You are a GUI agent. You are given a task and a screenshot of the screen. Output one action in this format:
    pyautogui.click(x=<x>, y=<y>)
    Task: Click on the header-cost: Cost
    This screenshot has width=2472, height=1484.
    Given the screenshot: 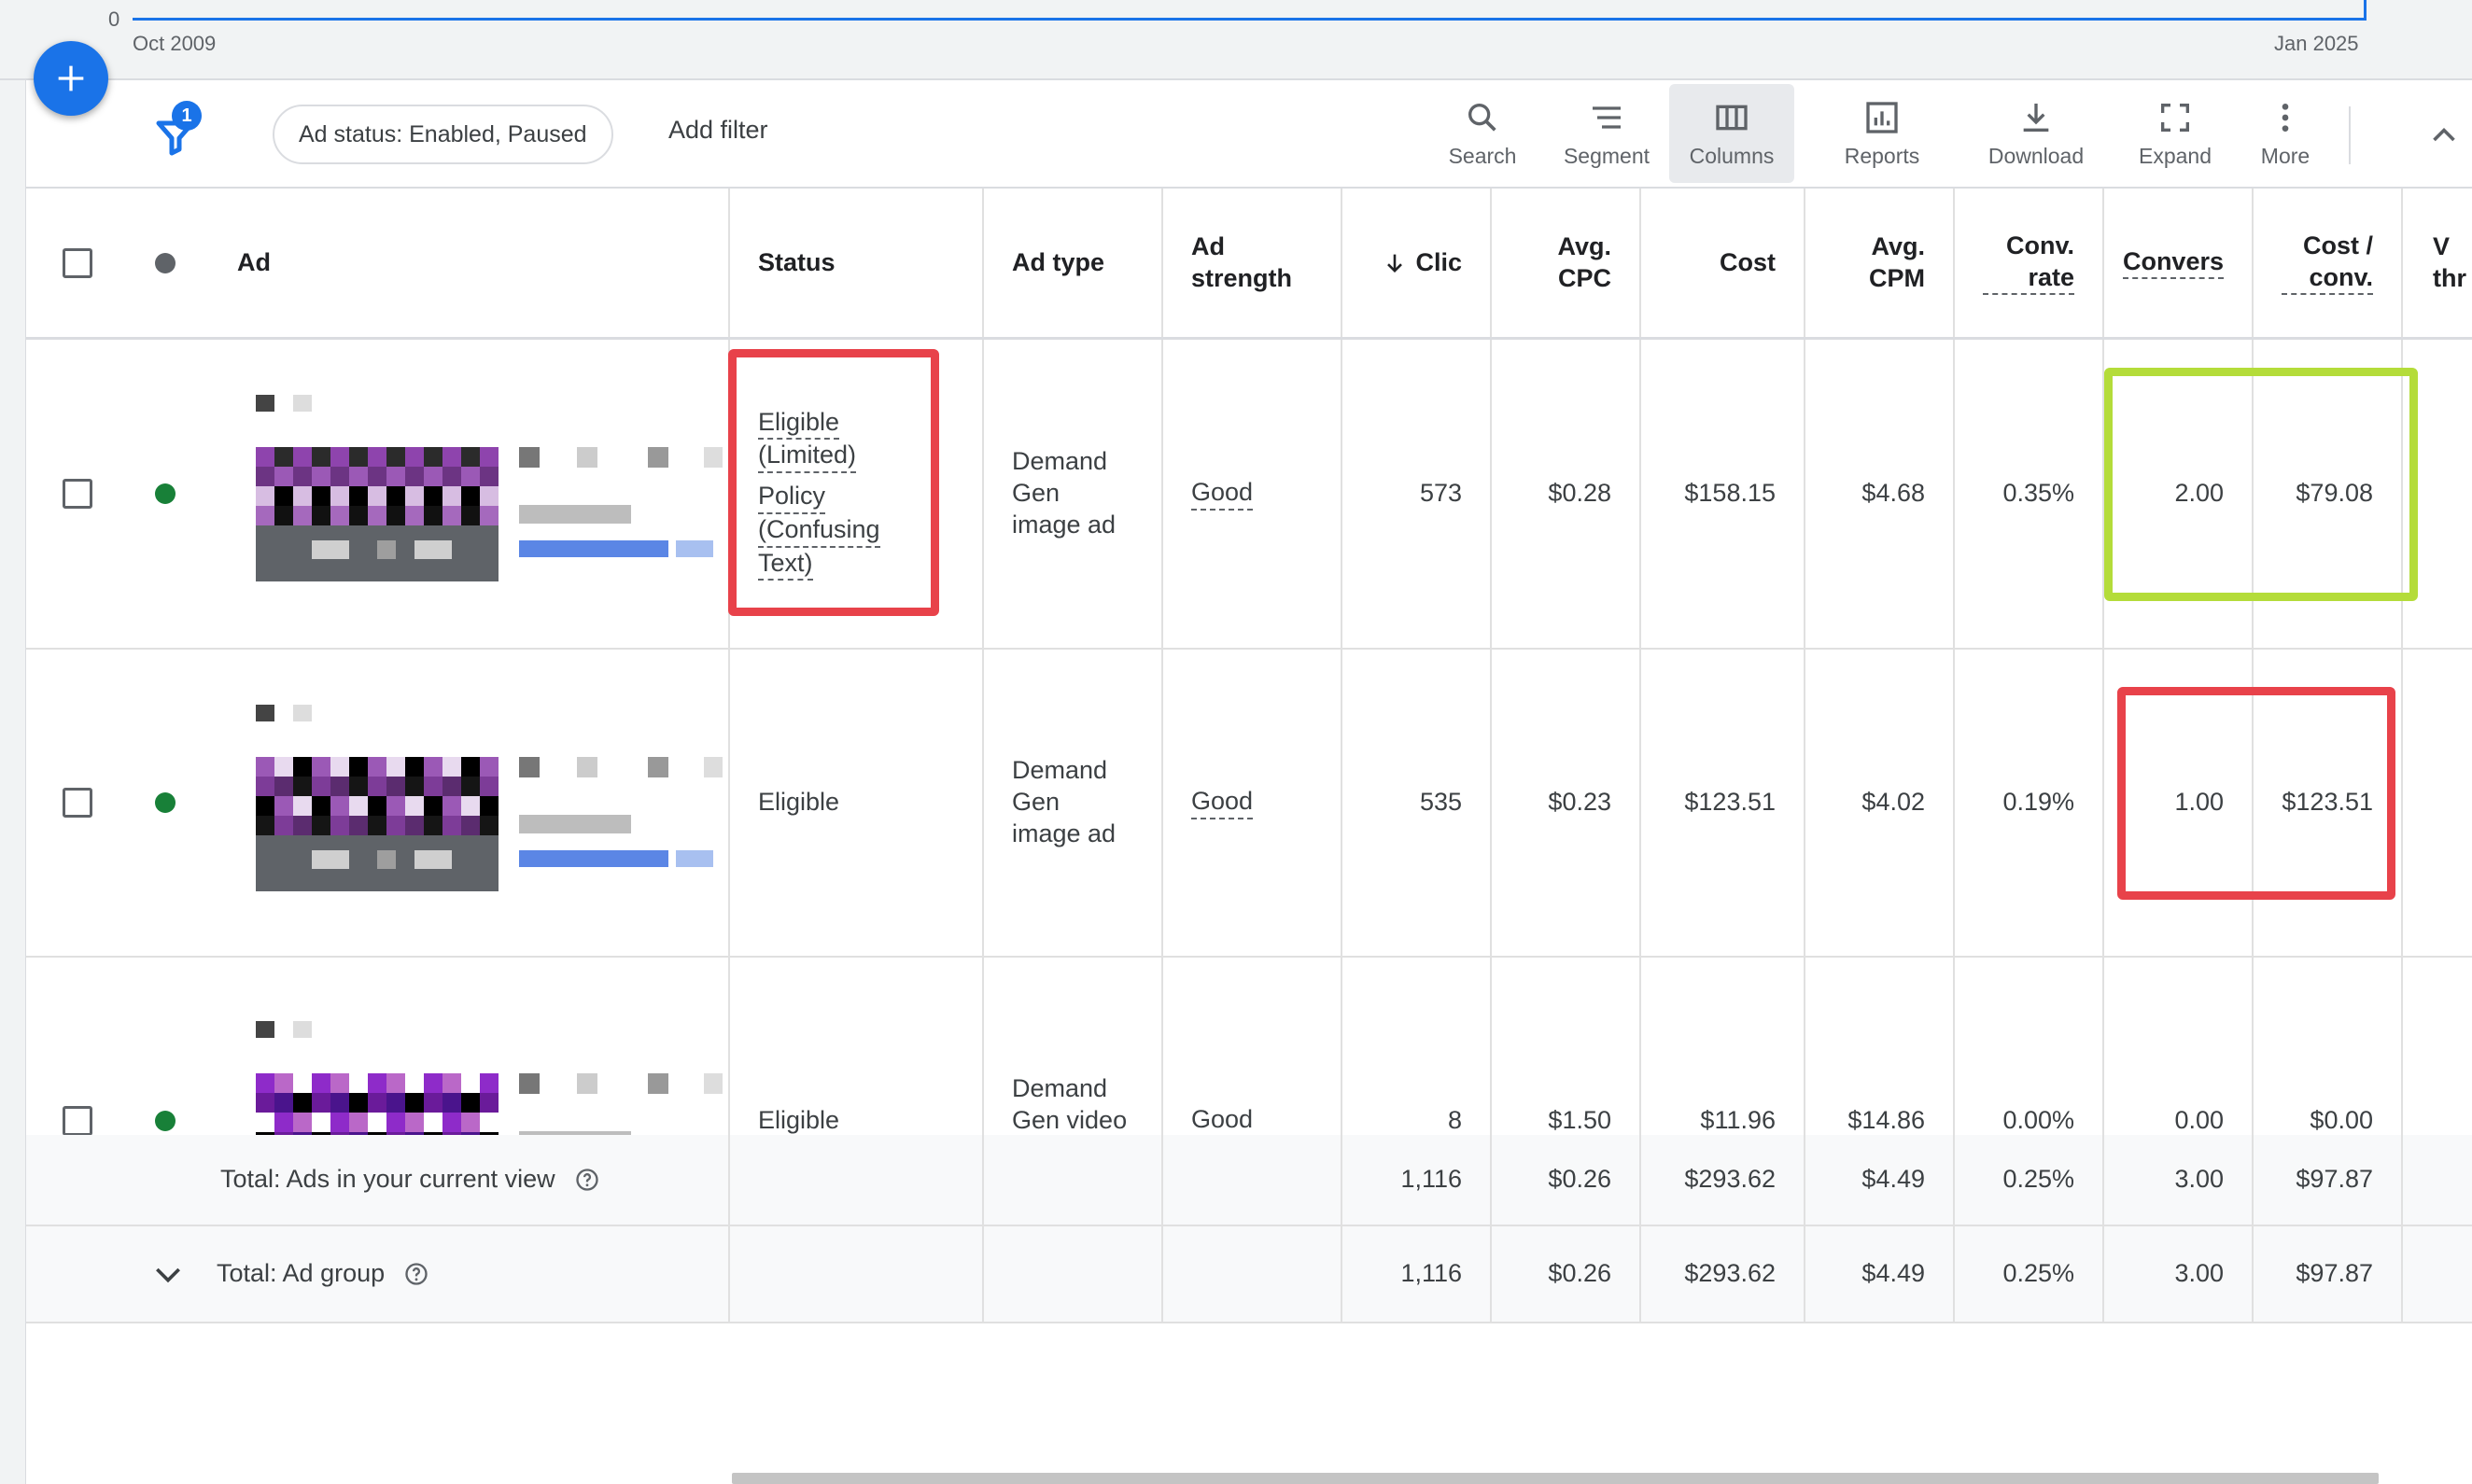 What is the action you would take?
    pyautogui.click(x=1723, y=263)
    